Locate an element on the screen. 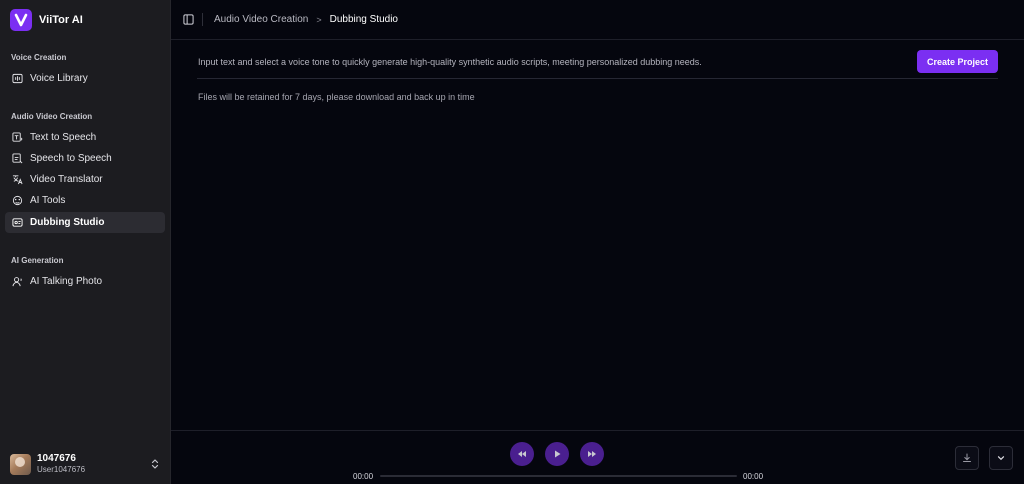  topbar: Audio Video Creation > Dubbing Studio is located at coordinates (597, 20).